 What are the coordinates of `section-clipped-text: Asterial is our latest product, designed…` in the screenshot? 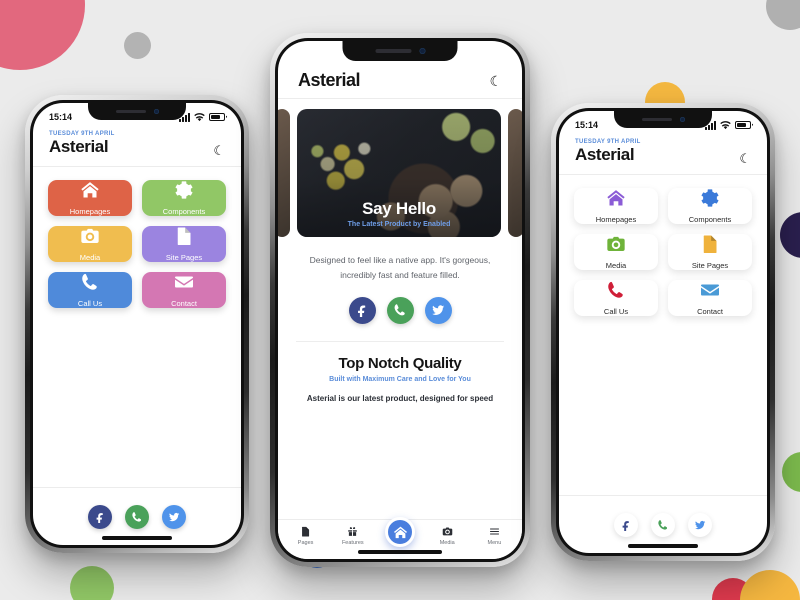 It's located at (400, 398).